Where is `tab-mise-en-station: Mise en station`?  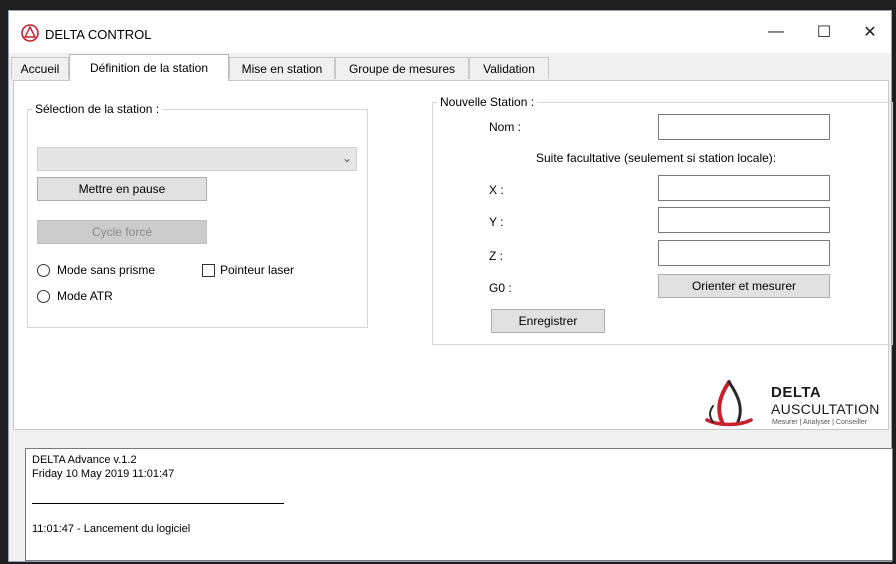
tab-mise-en-station: Mise en station is located at coordinates (282, 68).